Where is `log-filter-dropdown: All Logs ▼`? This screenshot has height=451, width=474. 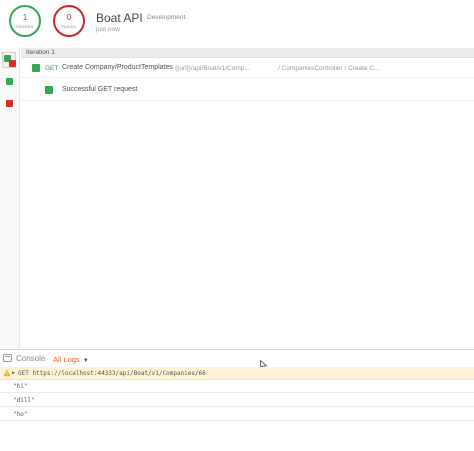
log-filter-dropdown: All Logs ▼ is located at coordinates (71, 359).